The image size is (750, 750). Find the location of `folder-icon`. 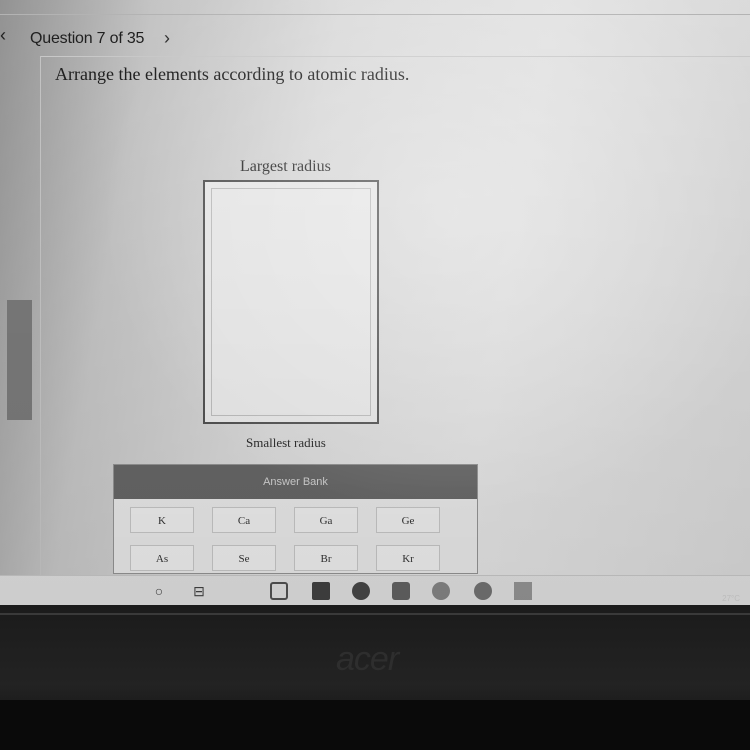

folder-icon is located at coordinates (523, 591).